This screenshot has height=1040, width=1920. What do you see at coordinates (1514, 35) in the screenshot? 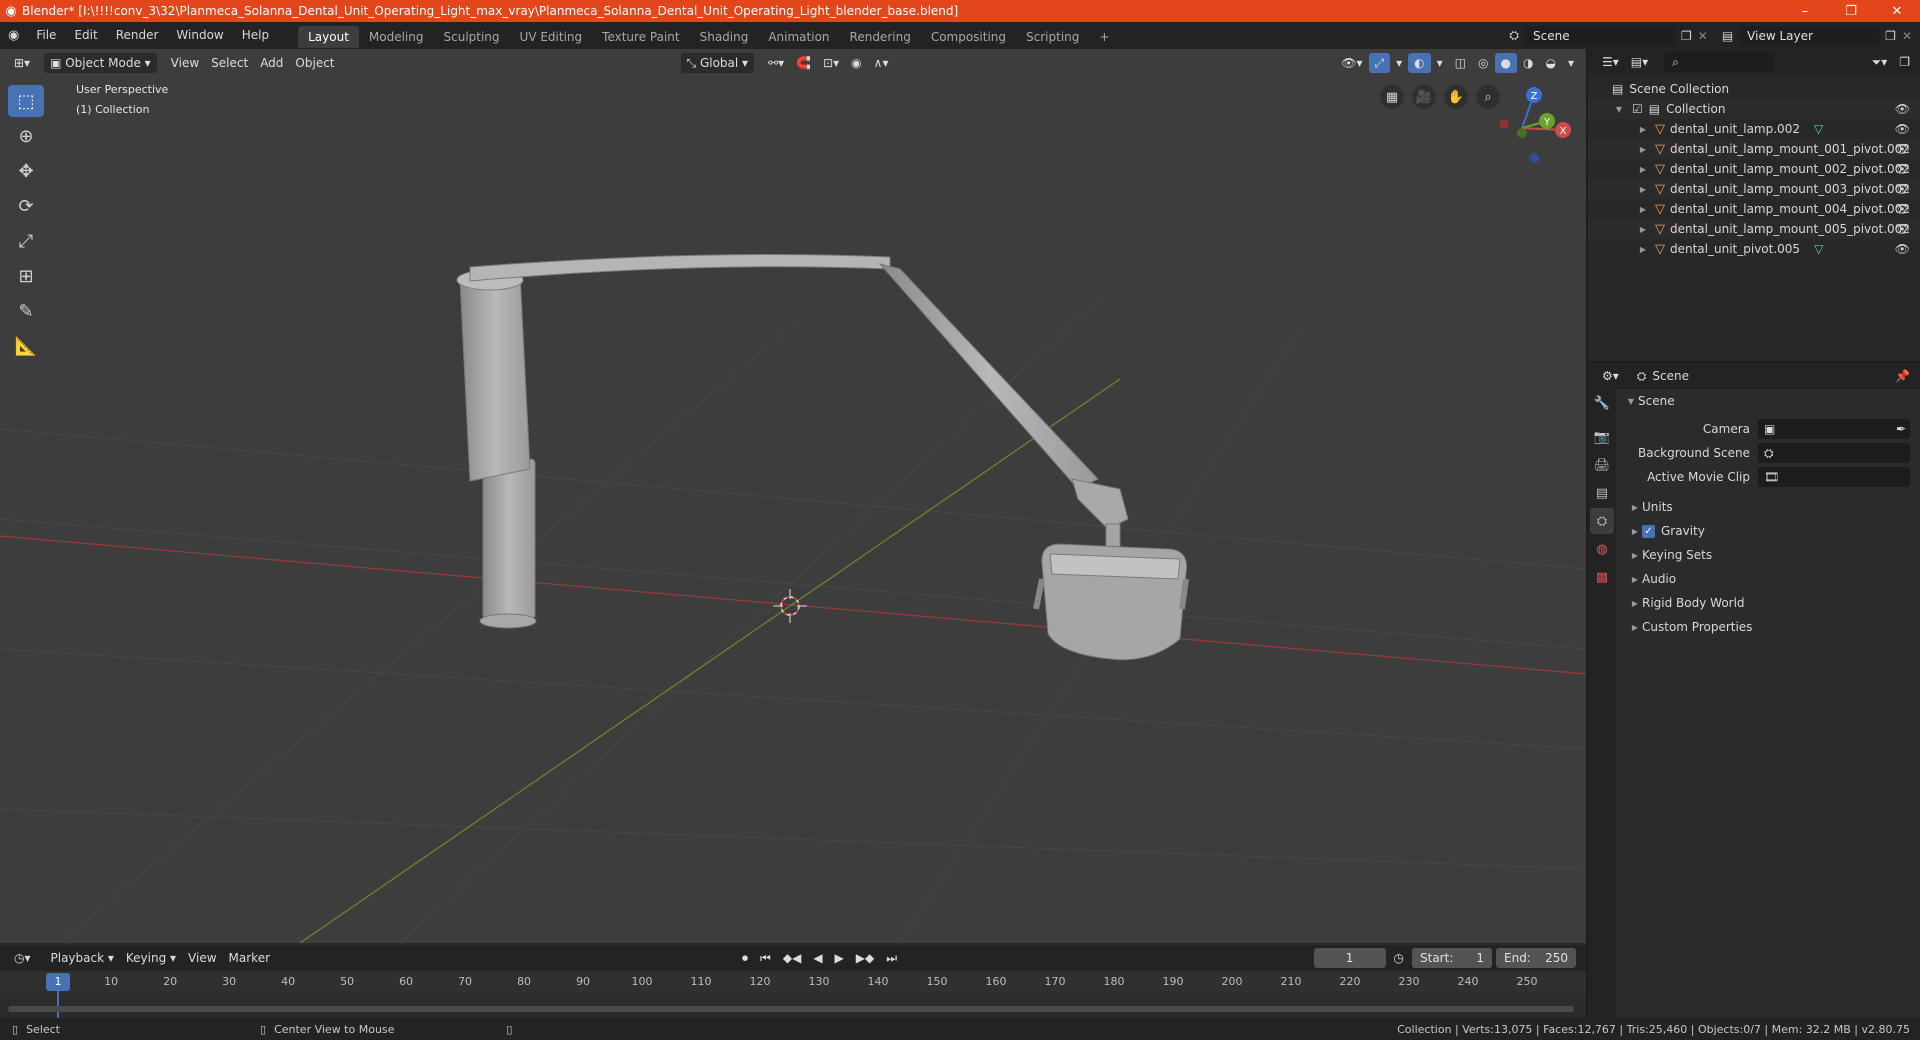
I see `scene-icon: ⛭` at bounding box center [1514, 35].